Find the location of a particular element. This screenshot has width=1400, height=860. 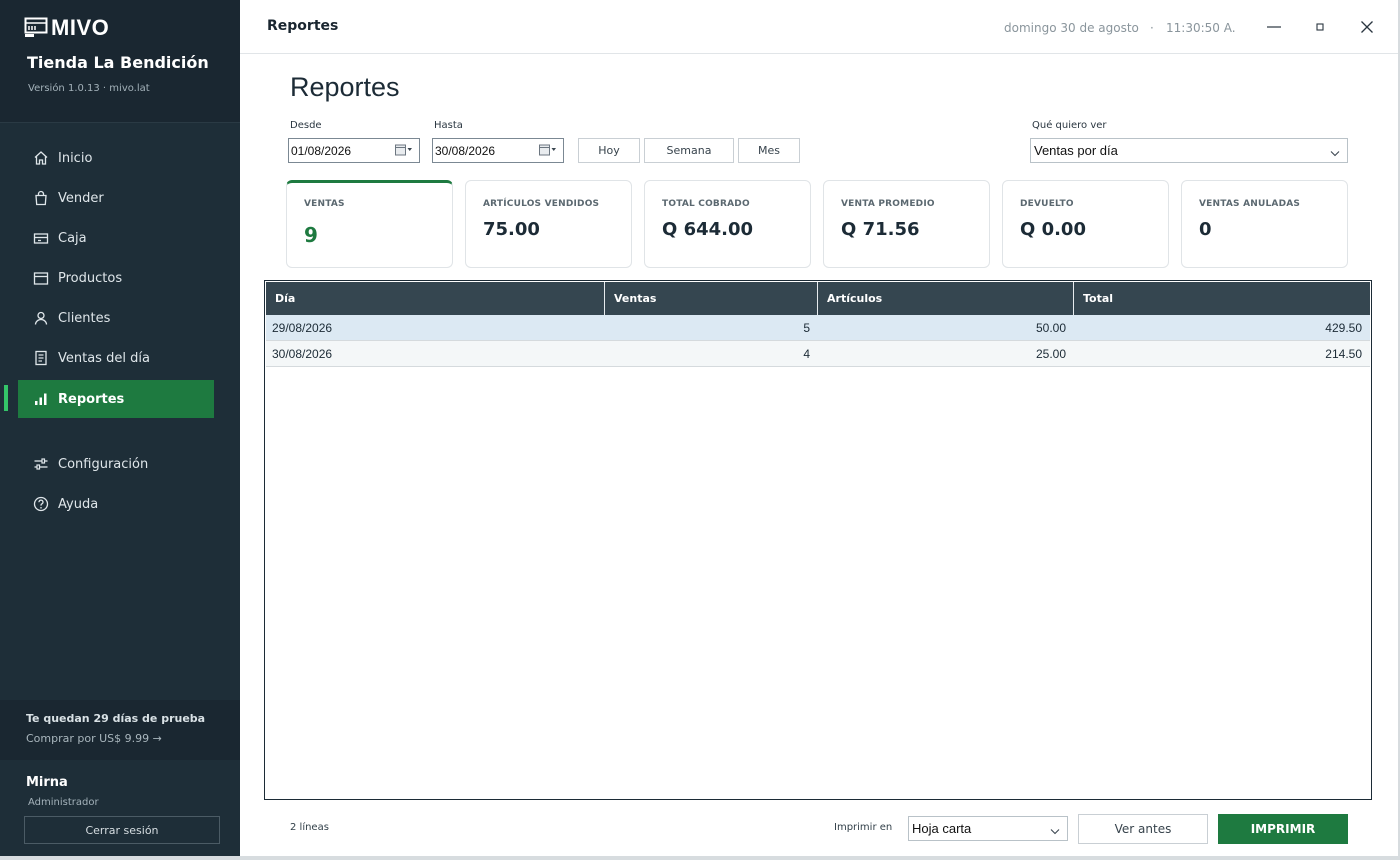

kpi-title: DEVUELTO is located at coordinates (1047, 204).